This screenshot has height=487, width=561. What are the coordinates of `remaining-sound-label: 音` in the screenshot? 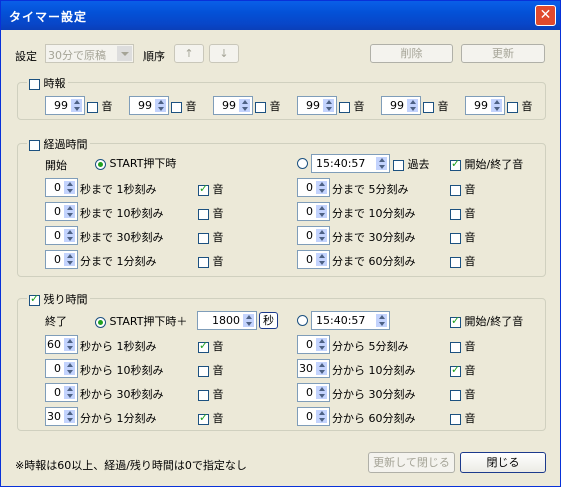 It's located at (218, 394).